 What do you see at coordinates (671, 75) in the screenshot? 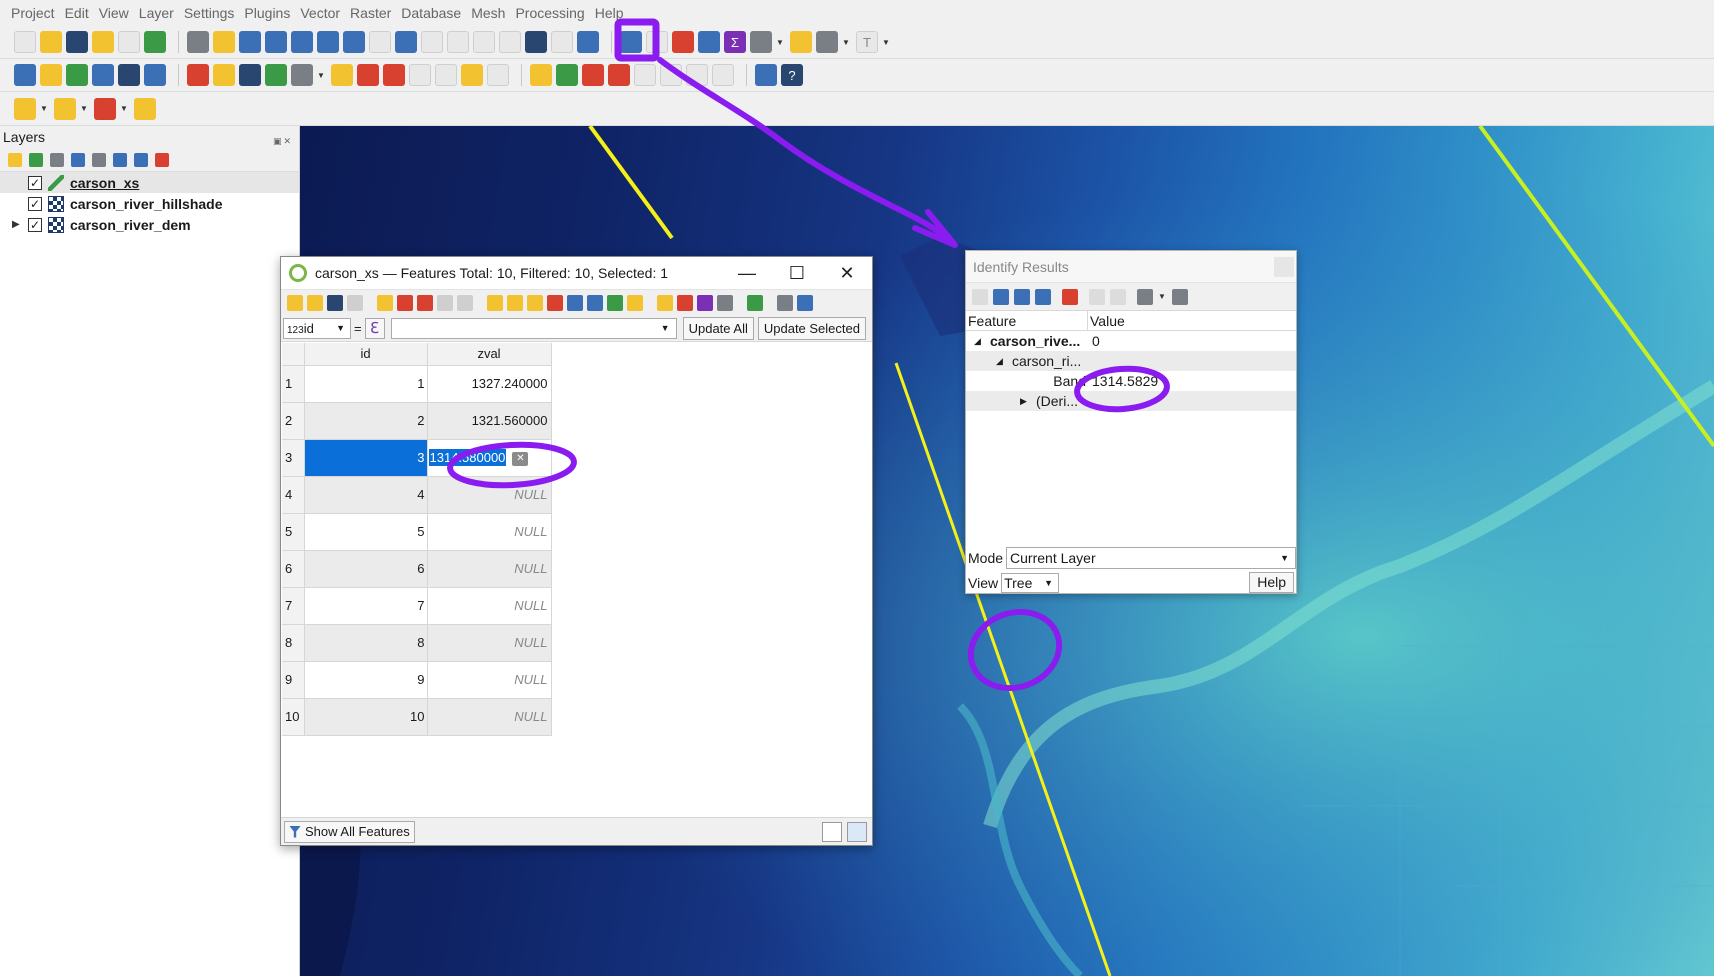
I see `rotate-label-icon` at bounding box center [671, 75].